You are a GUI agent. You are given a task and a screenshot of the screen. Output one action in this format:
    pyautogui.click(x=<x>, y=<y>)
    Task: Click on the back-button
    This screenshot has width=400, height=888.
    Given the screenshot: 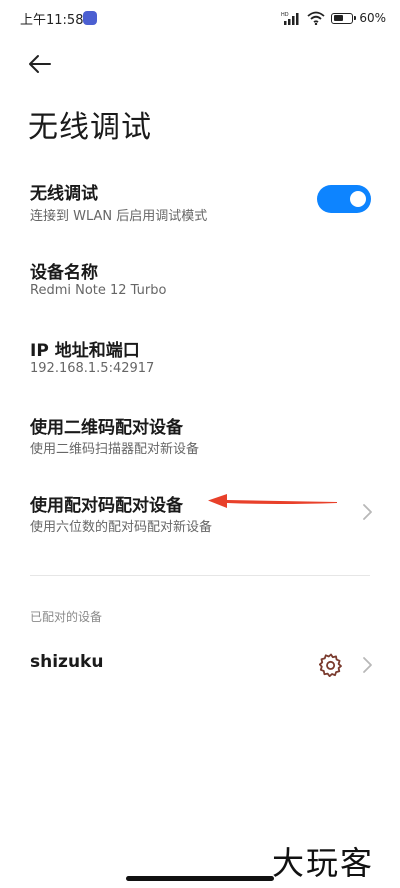 What is the action you would take?
    pyautogui.click(x=40, y=64)
    